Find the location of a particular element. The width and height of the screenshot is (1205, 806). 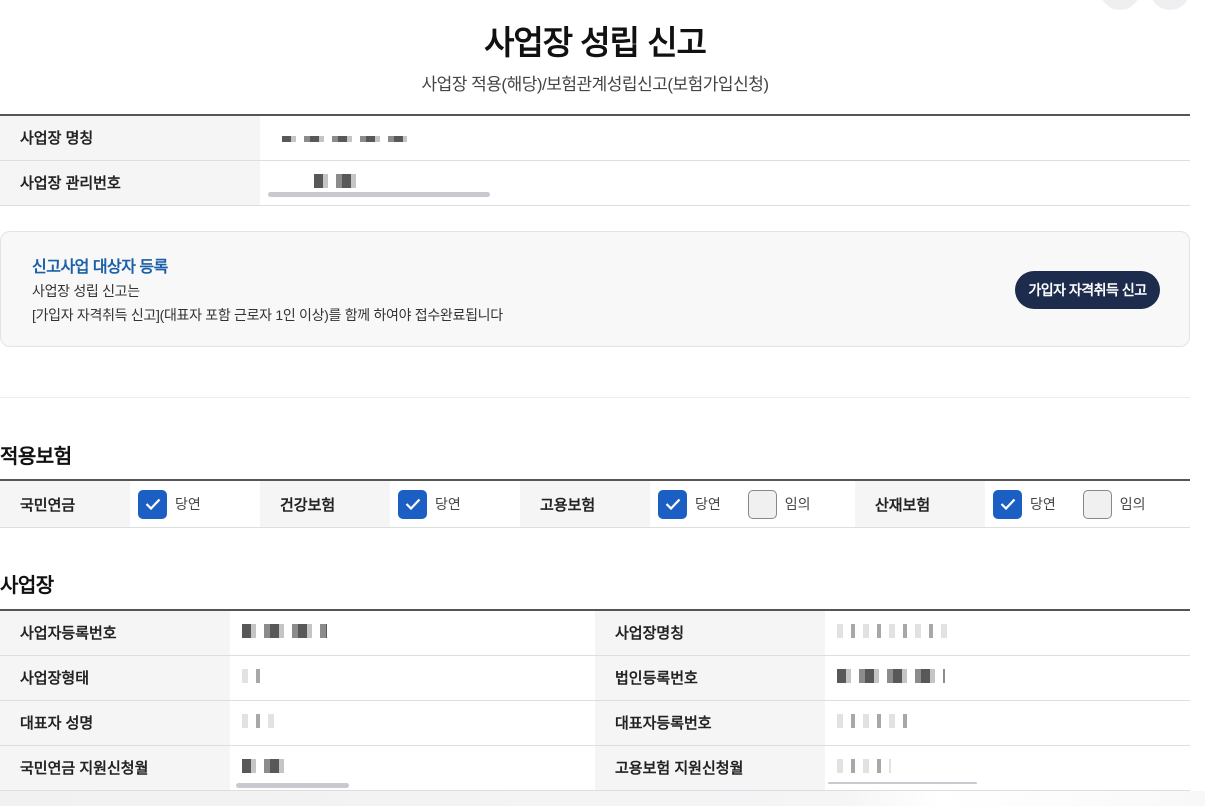

bottom-edge is located at coordinates (602, 798).